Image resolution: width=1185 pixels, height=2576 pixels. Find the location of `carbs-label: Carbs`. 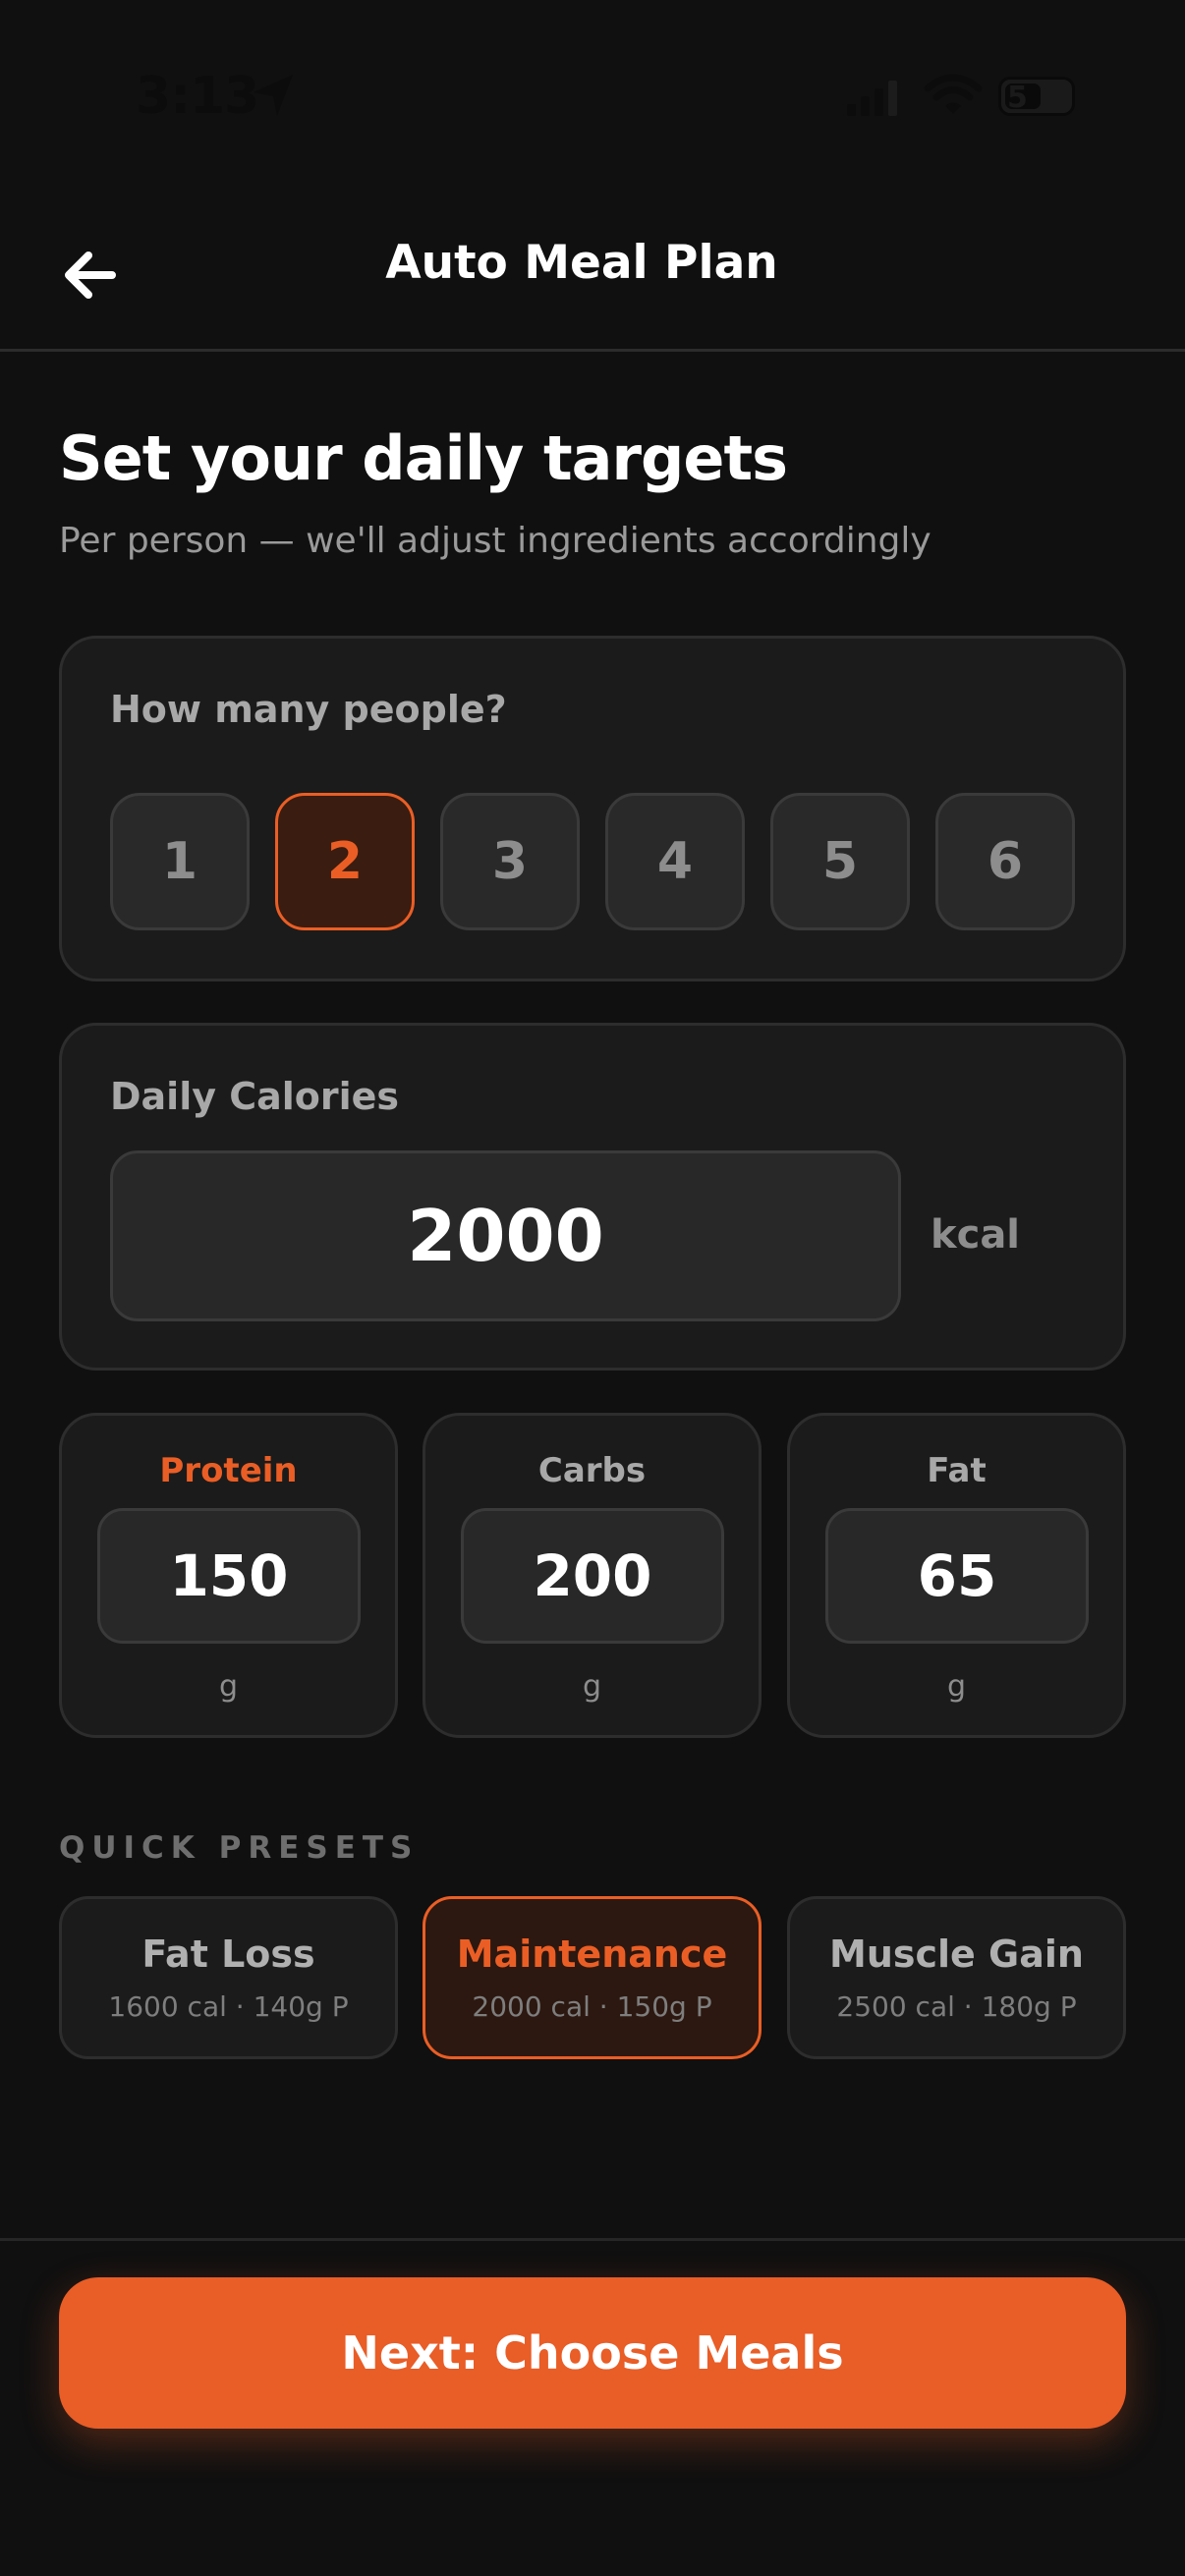

carbs-label: Carbs is located at coordinates (592, 1470).